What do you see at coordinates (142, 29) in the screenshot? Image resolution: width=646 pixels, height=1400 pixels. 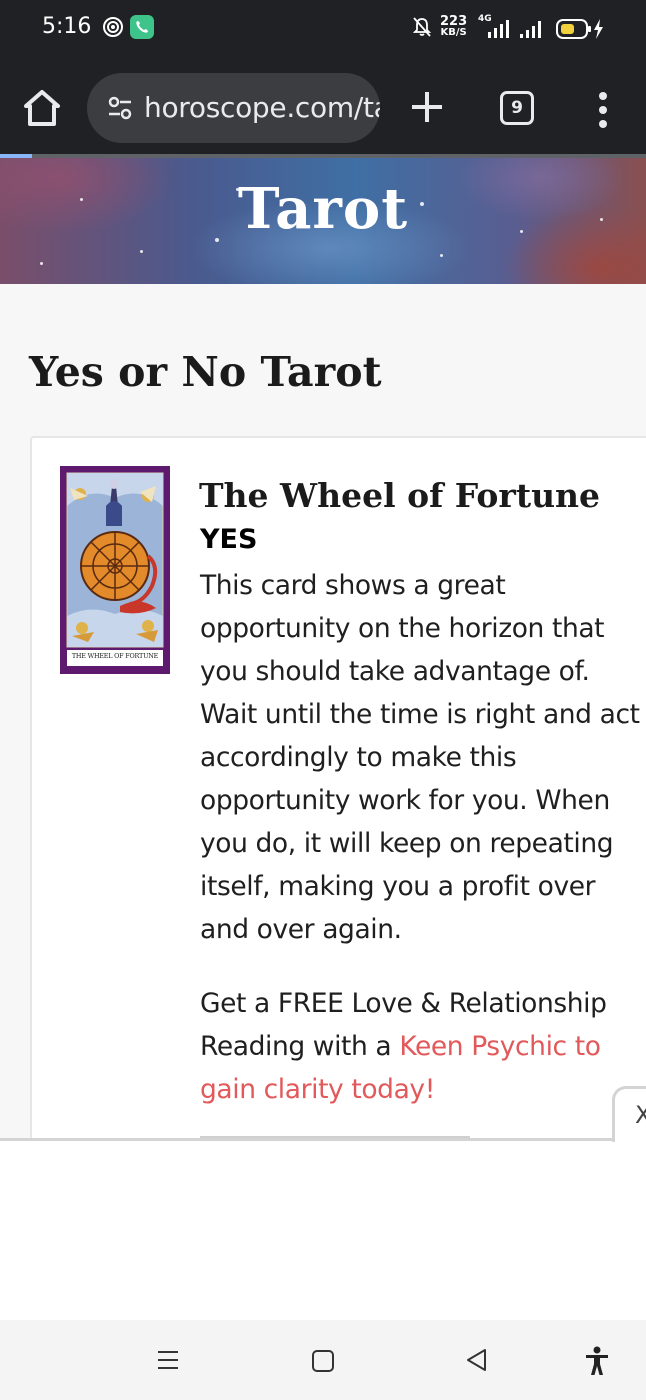 I see `phone-call-icon` at bounding box center [142, 29].